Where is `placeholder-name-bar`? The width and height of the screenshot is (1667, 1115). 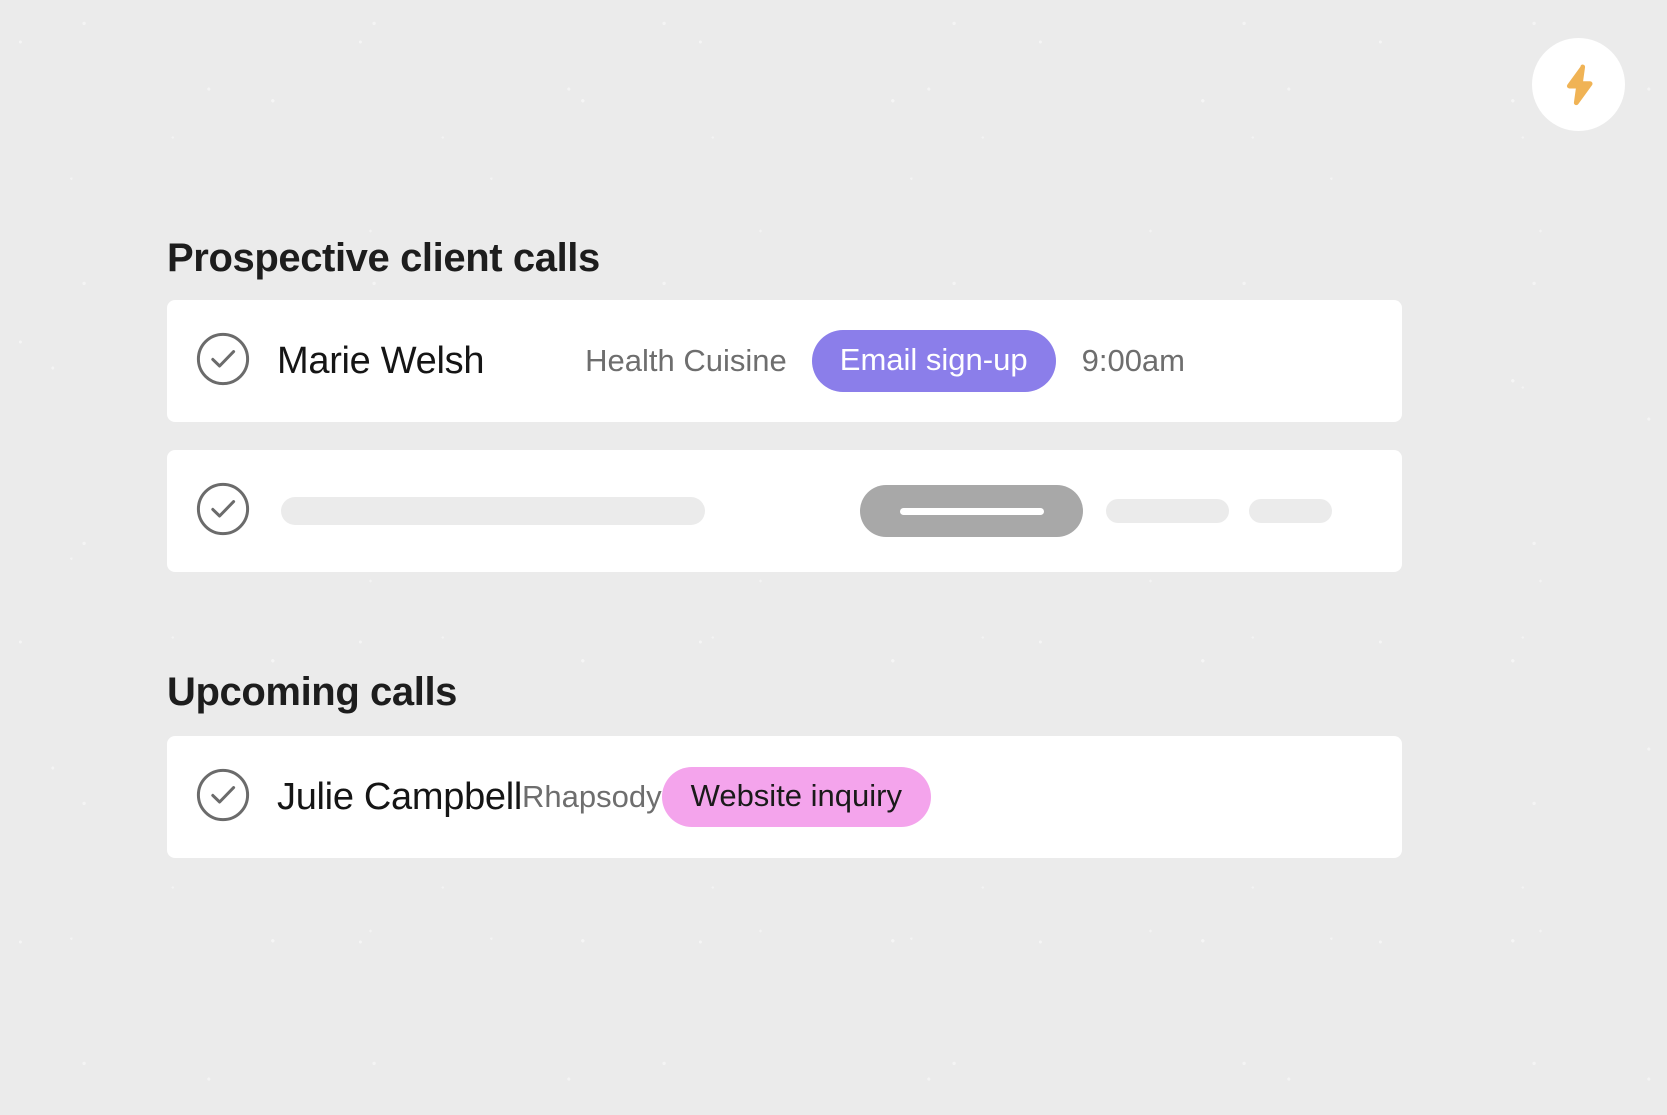 placeholder-name-bar is located at coordinates (493, 511).